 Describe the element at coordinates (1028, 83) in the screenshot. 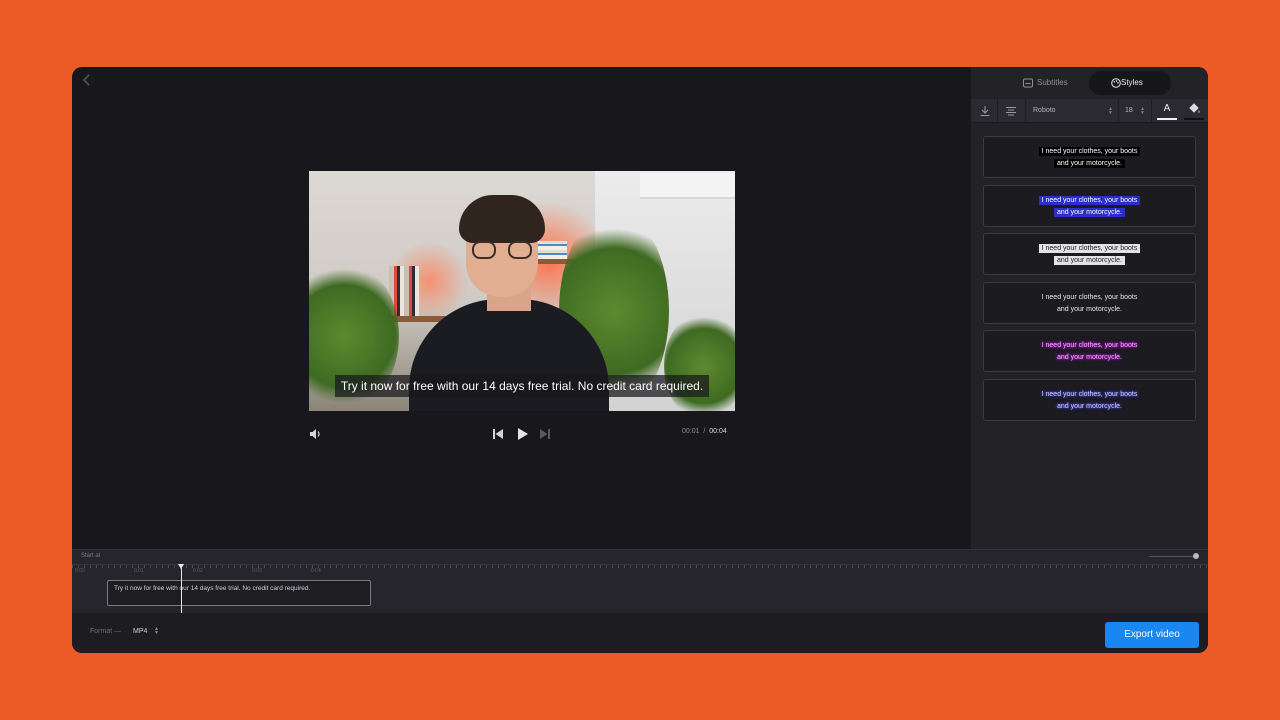

I see `subtitles-icon` at that location.